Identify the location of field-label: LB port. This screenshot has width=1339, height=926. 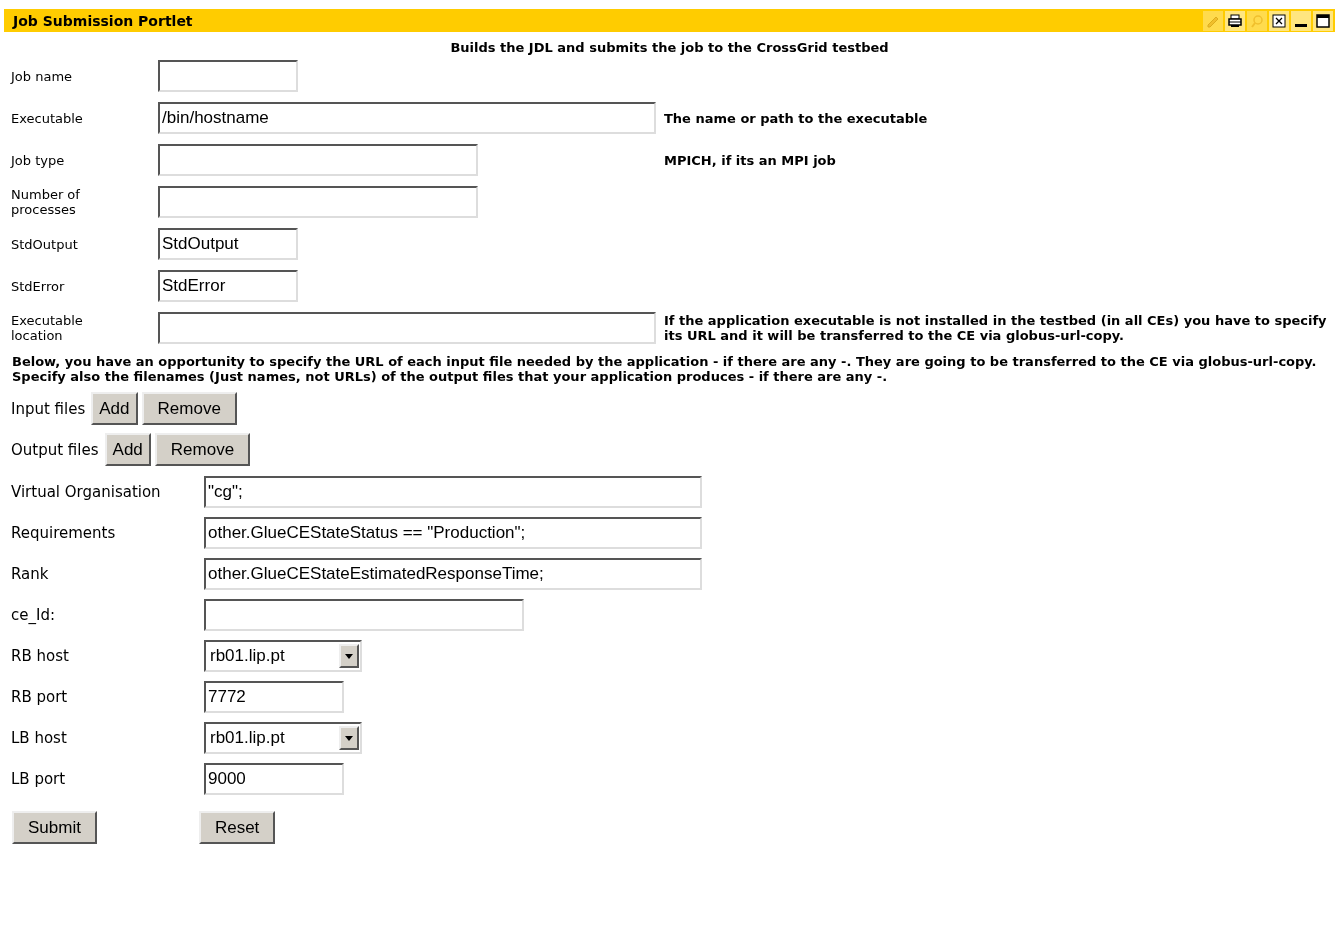
(39, 779).